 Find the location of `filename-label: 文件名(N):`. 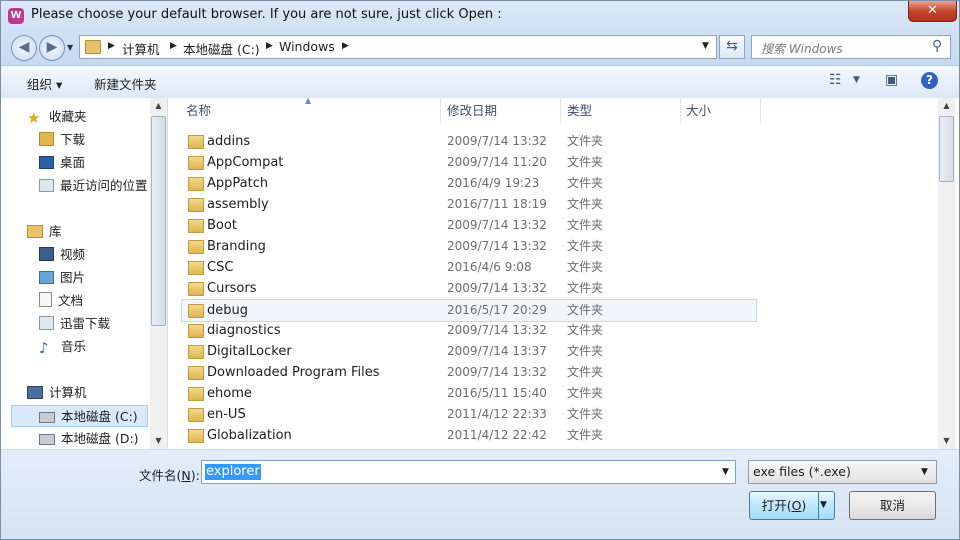

filename-label: 文件名(N): is located at coordinates (169, 475).